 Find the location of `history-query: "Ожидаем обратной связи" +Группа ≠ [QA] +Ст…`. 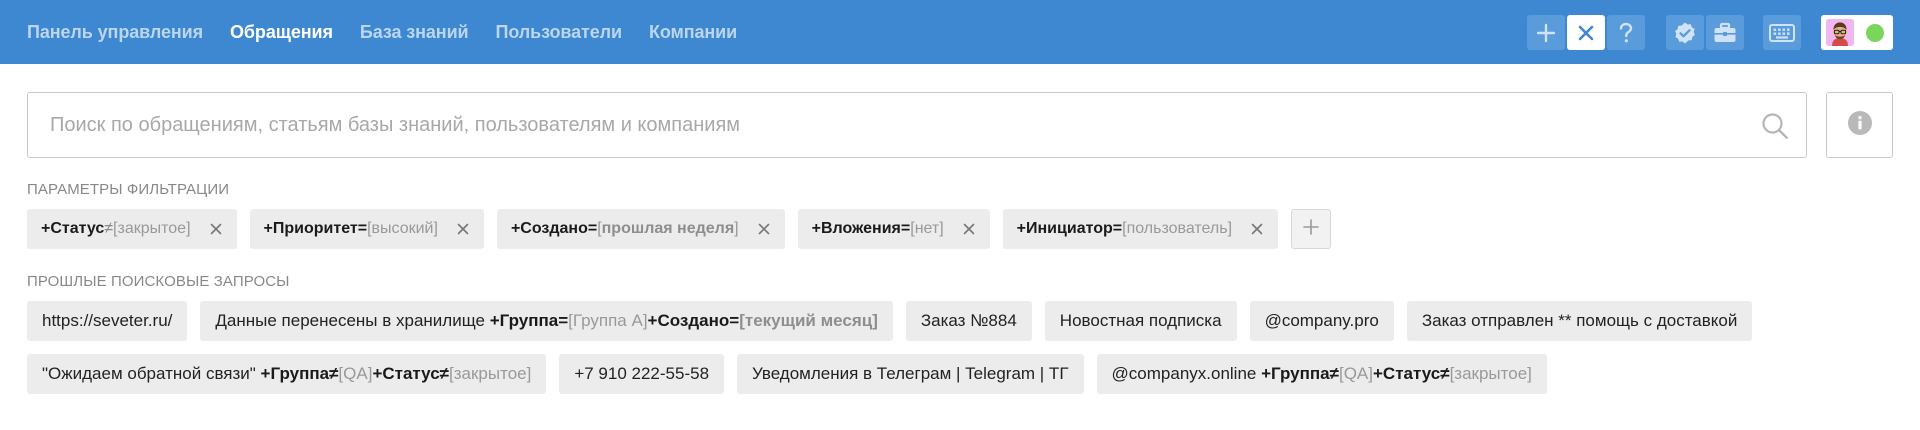

history-query: "Ожидаем обратной связи" +Группа ≠ [QA] +Ст… is located at coordinates (287, 374).